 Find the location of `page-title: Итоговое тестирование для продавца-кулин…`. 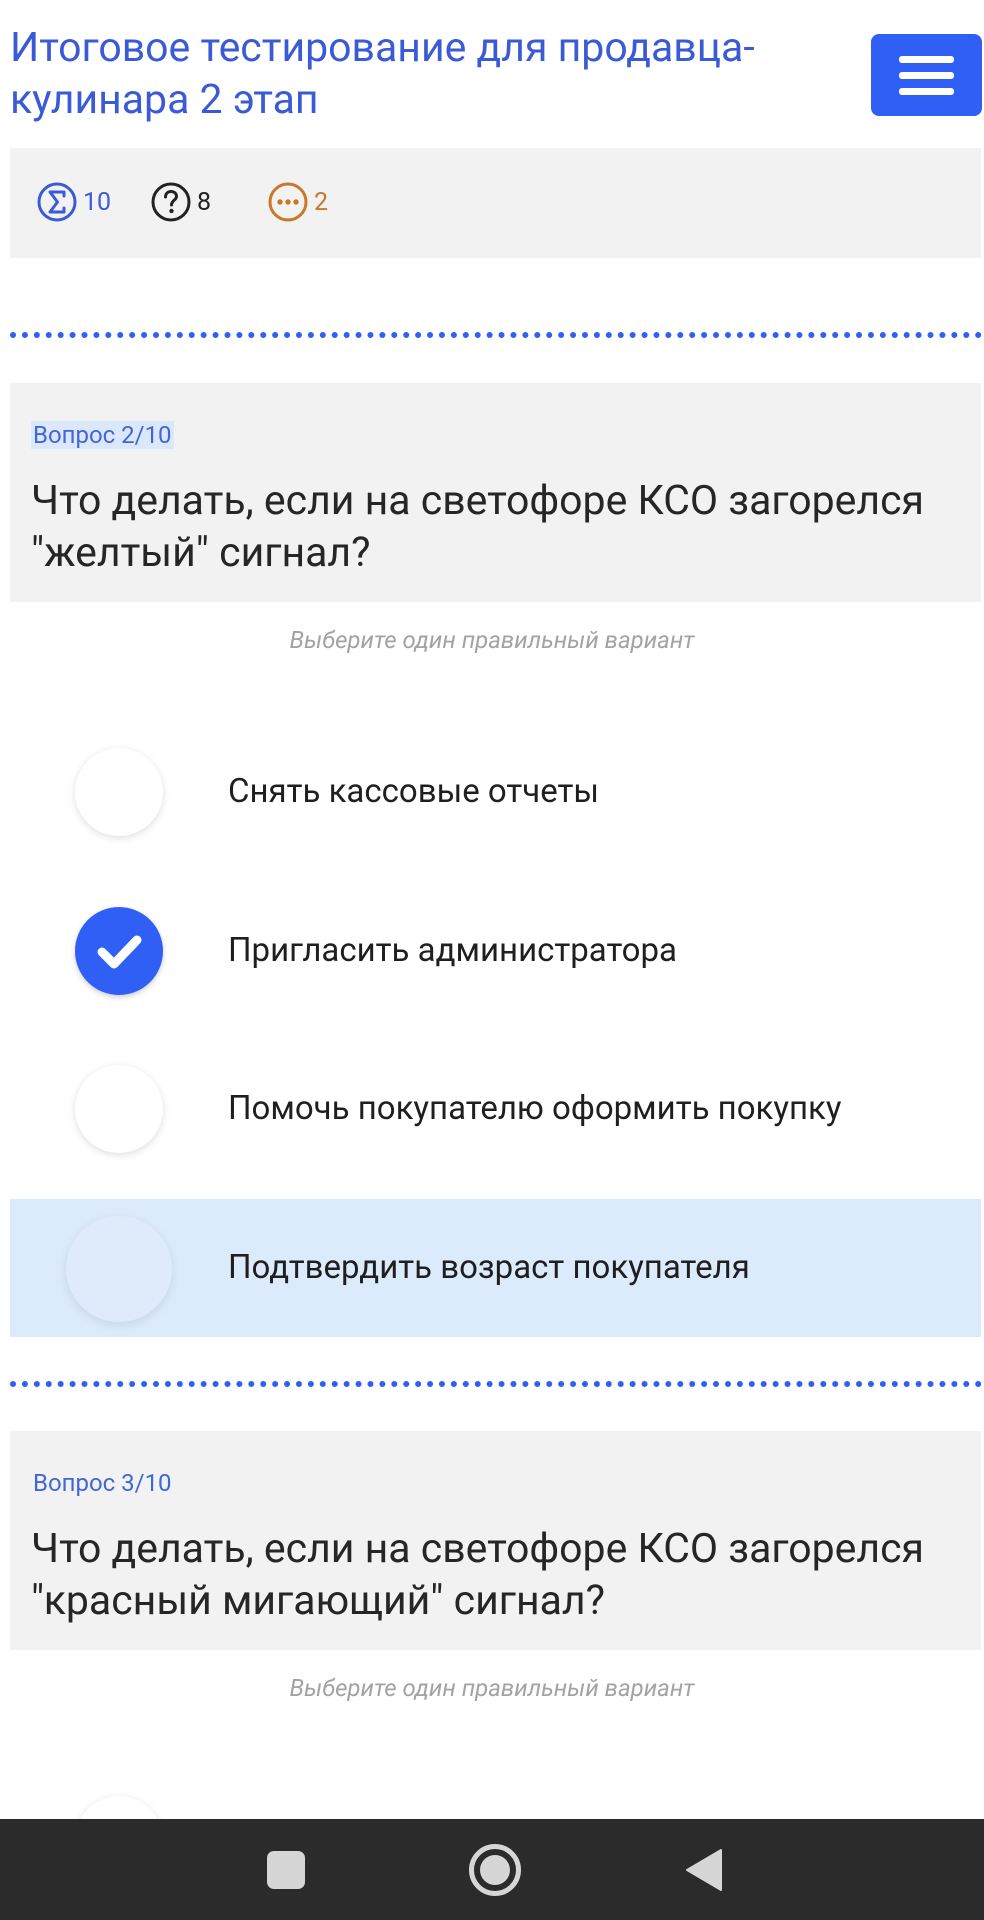

page-title: Итоговое тестирование для продавца-кулин… is located at coordinates (382, 74).